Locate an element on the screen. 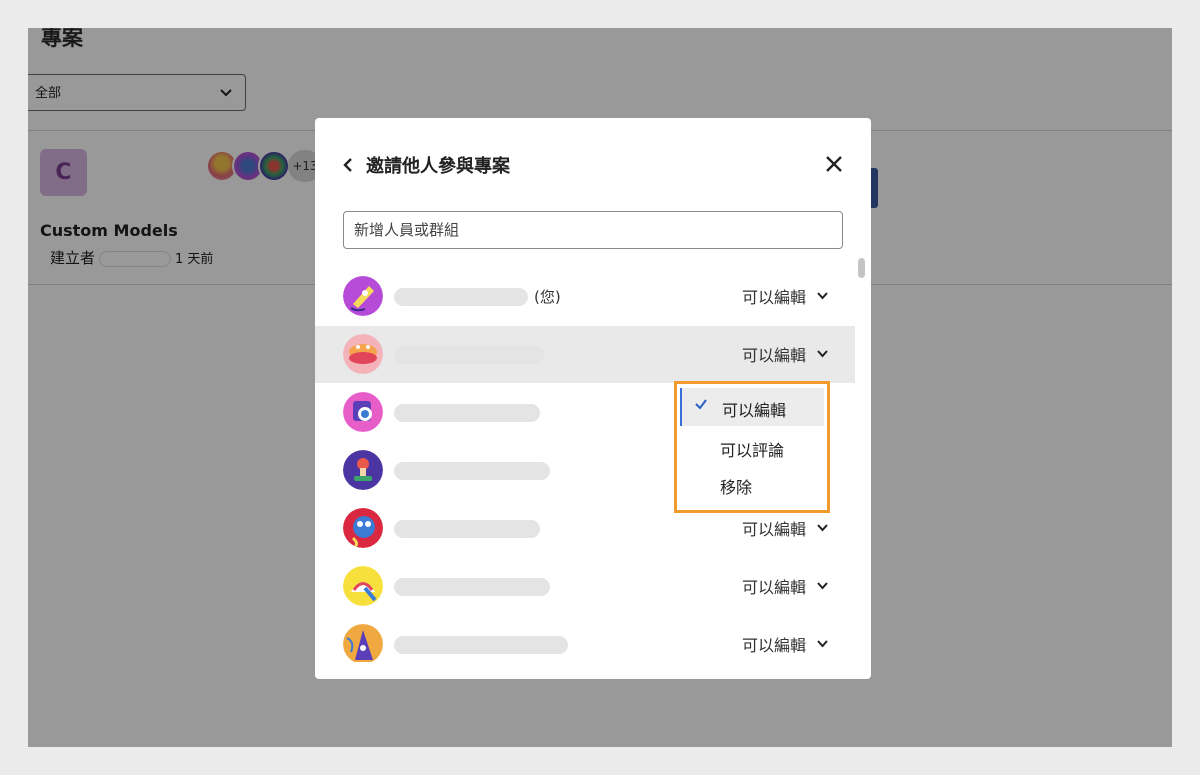  you-label: (您) is located at coordinates (547, 297).